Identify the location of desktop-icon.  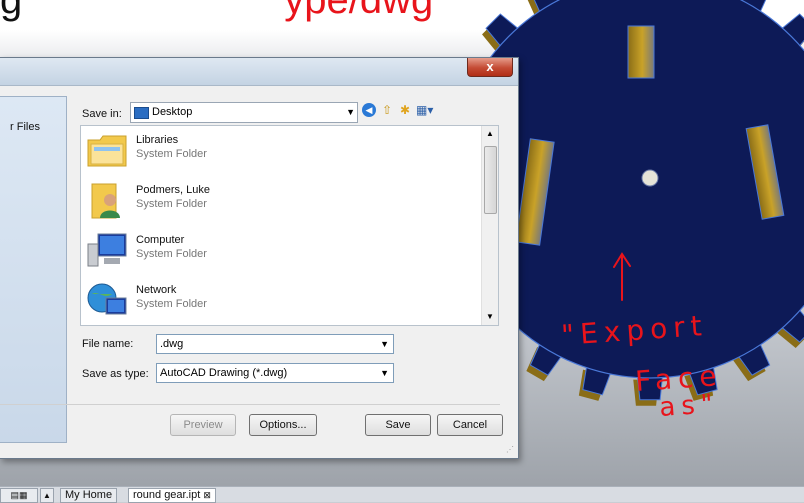
(141, 113).